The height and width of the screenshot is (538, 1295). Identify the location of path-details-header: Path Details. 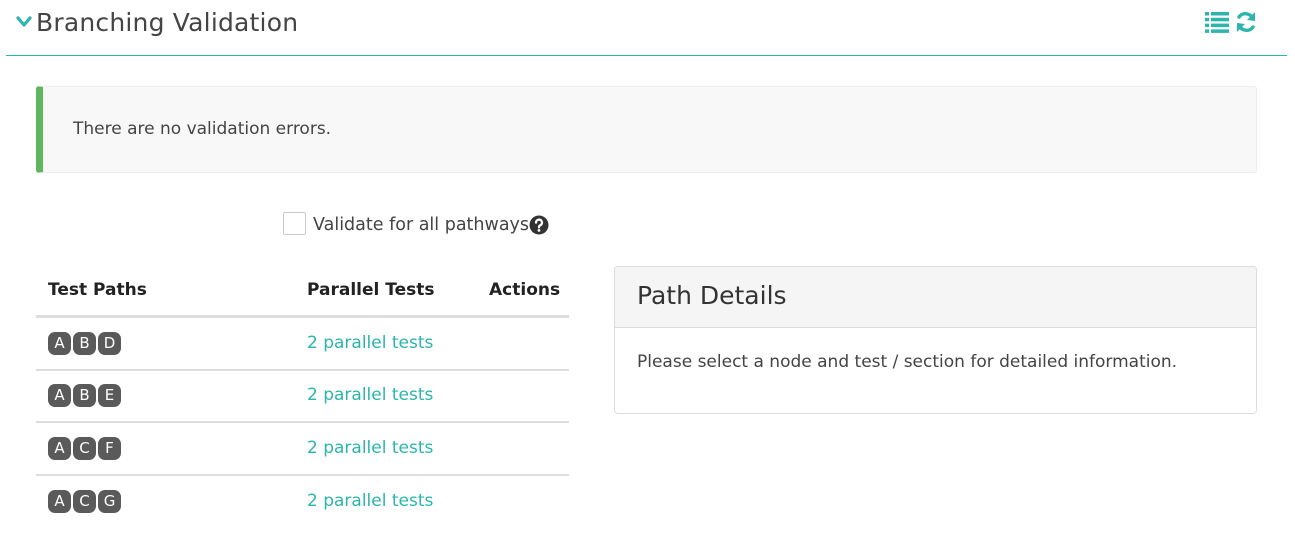
(935, 297).